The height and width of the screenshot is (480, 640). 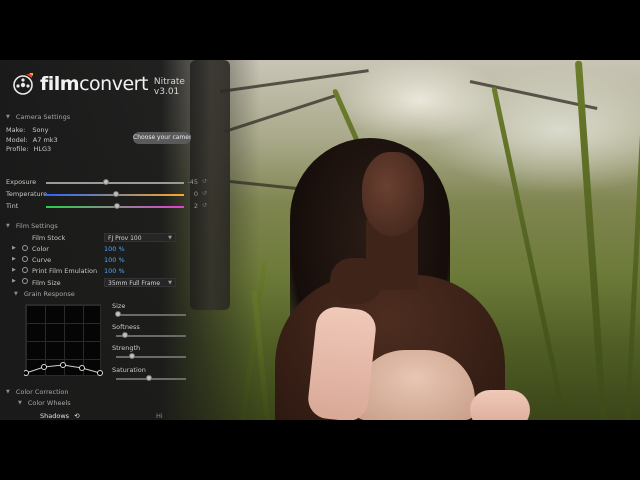 I want to click on print-film-emulation-label: Print Film Emulation, so click(x=65, y=271).